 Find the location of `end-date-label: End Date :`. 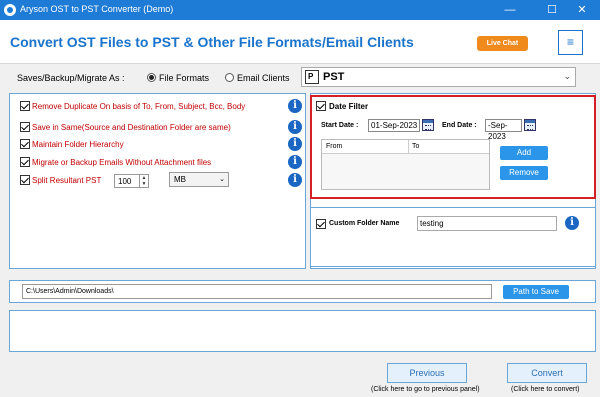

end-date-label: End Date : is located at coordinates (459, 125).